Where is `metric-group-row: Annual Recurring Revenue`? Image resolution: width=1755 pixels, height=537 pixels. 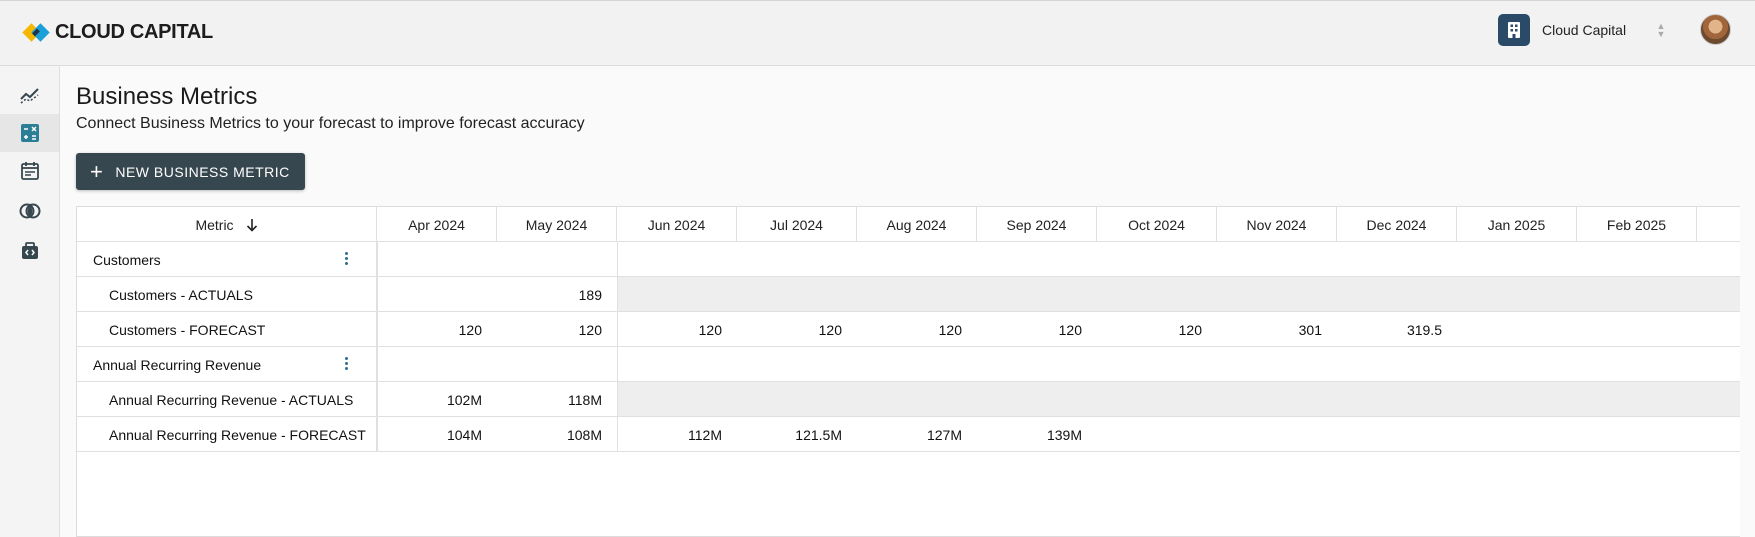
metric-group-row: Annual Recurring Revenue is located at coordinates (908, 364).